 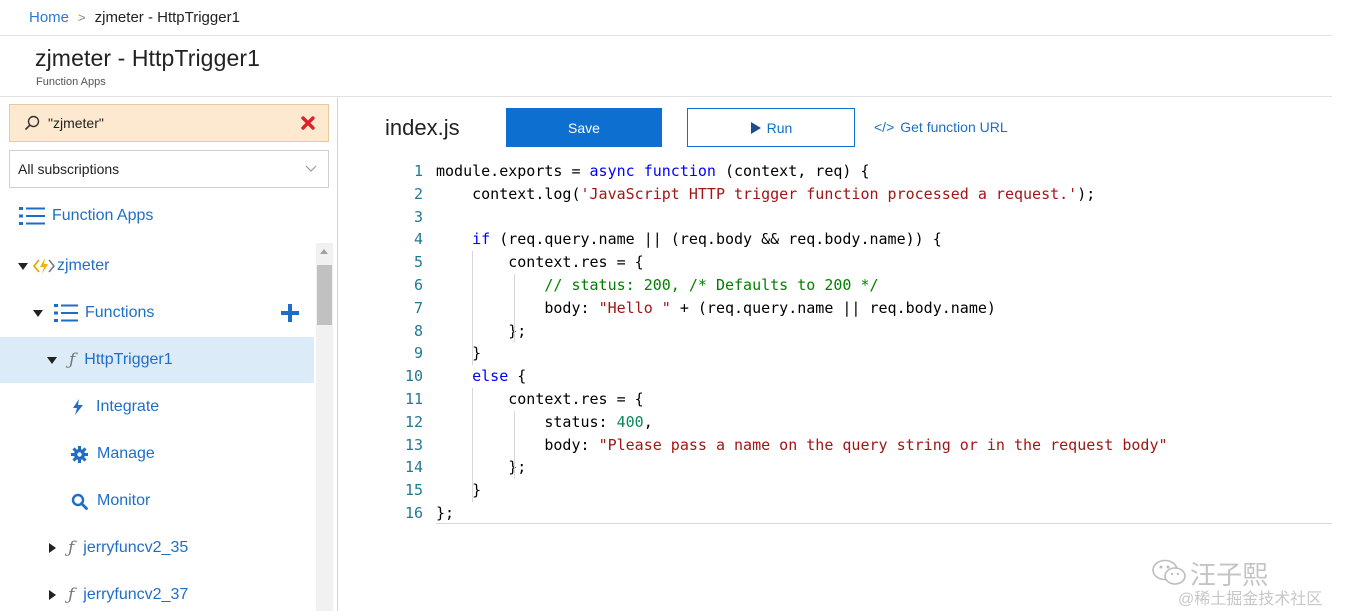 What do you see at coordinates (71, 82) in the screenshot?
I see `page-subtitle: Function Apps` at bounding box center [71, 82].